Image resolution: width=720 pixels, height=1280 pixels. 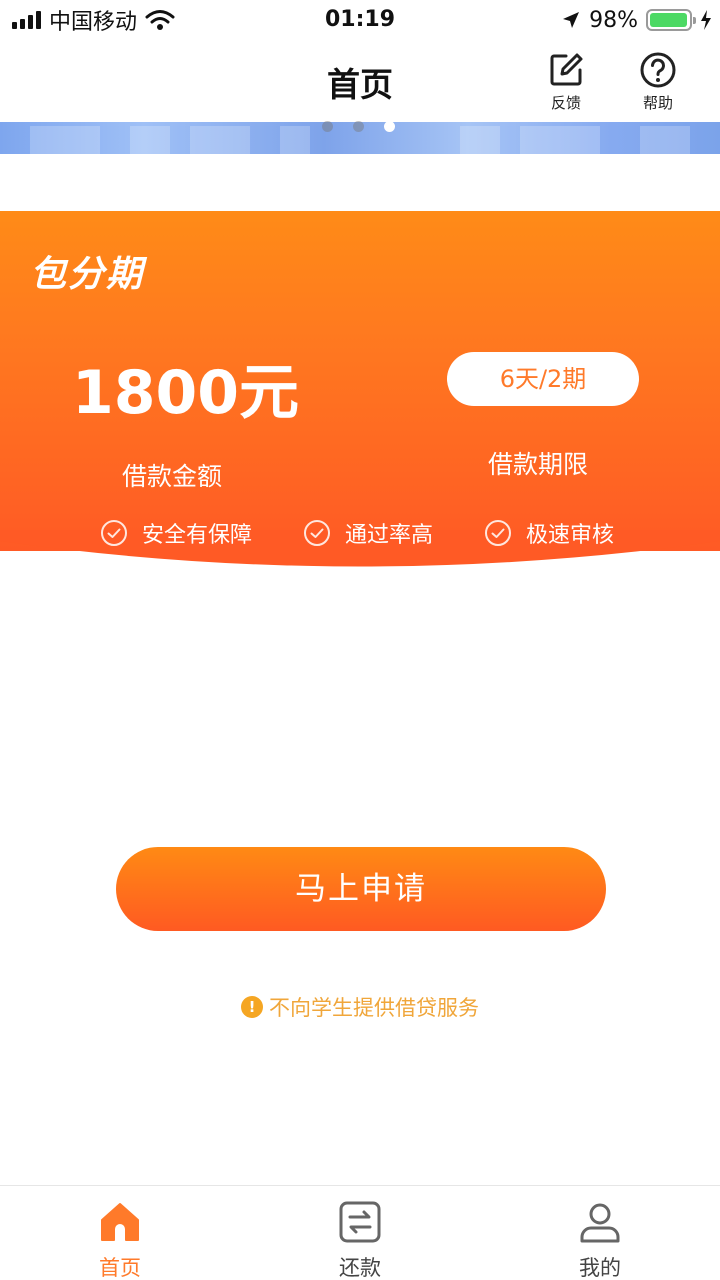 I want to click on edit-icon, so click(x=566, y=69).